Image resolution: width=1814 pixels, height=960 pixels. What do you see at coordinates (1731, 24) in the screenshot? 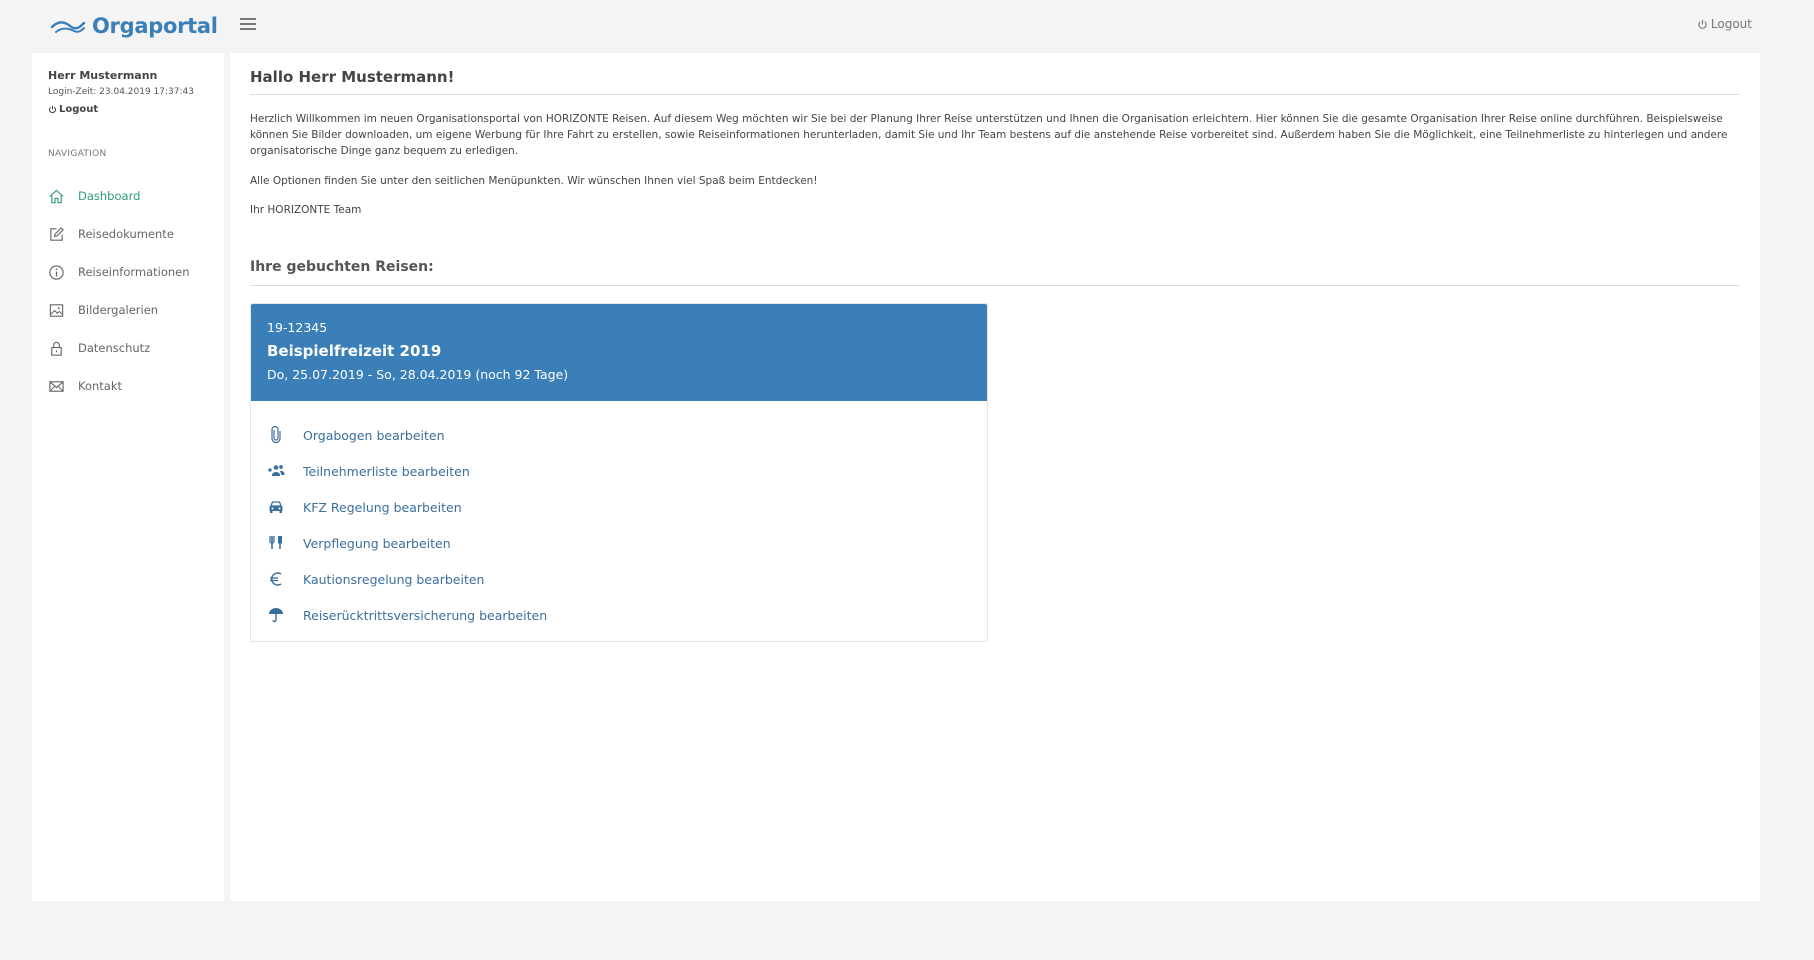
I see `header-logout-label: Logout` at bounding box center [1731, 24].